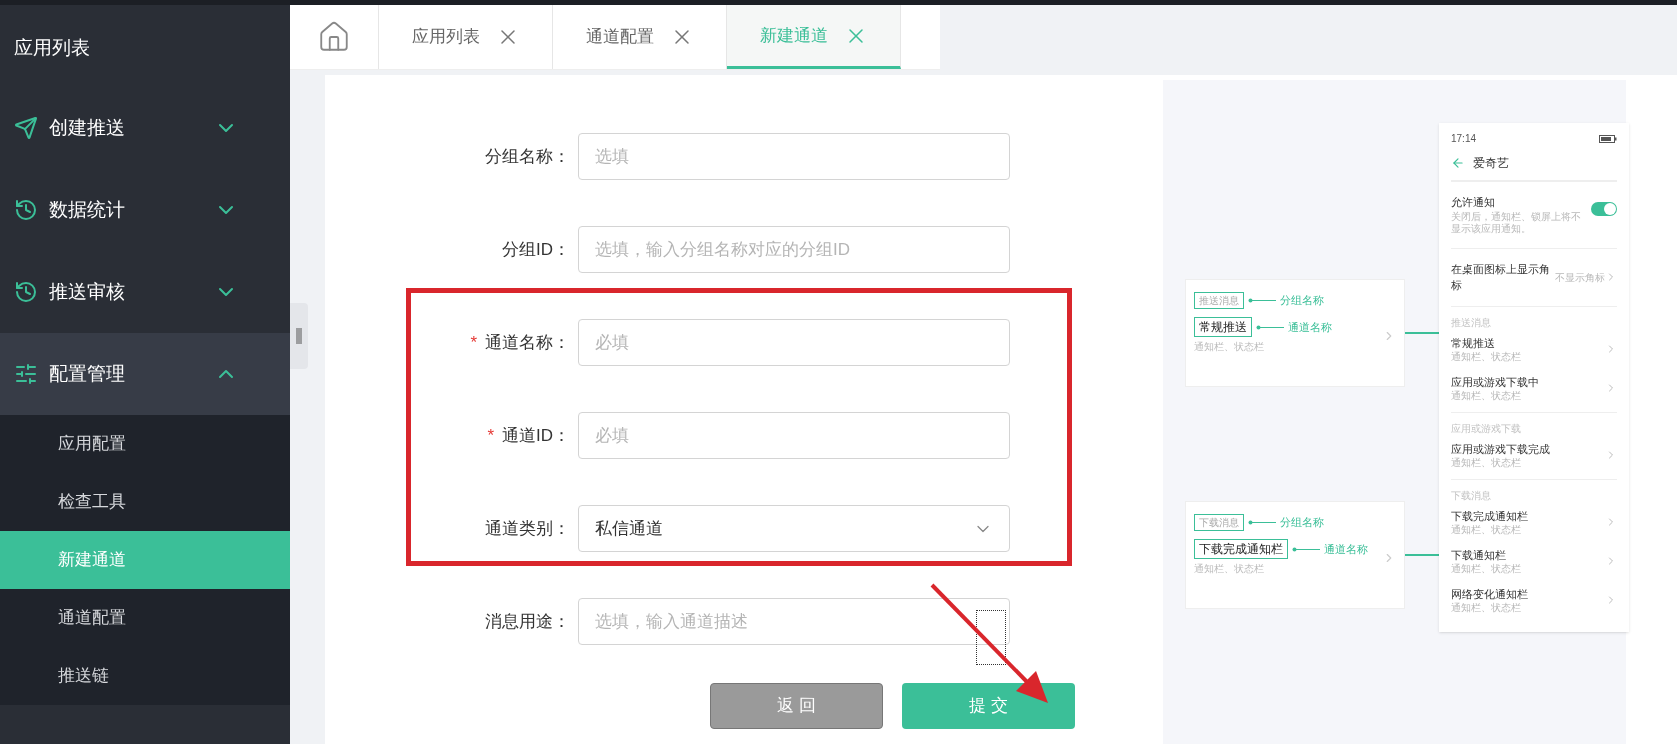 The image size is (1677, 744). I want to click on field-label: 消息用途：, so click(527, 621).